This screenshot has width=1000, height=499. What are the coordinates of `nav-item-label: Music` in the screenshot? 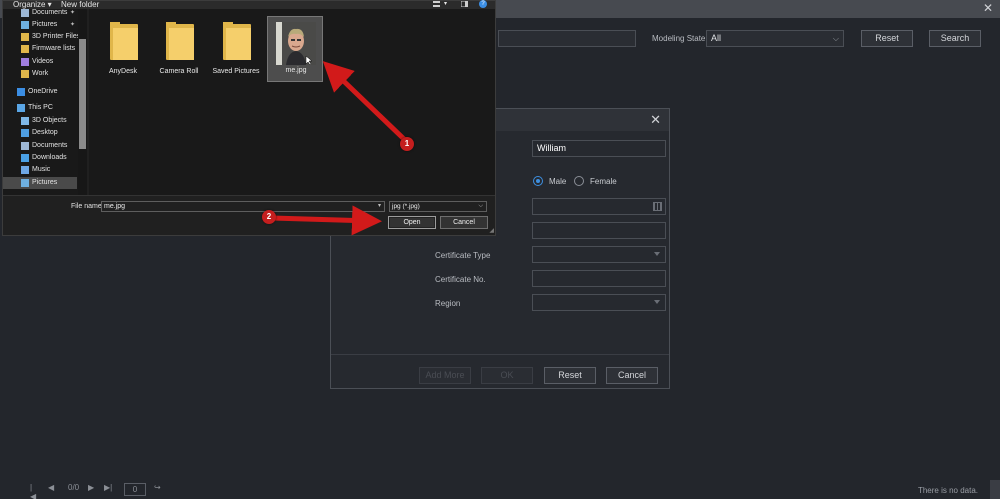 It's located at (41, 169).